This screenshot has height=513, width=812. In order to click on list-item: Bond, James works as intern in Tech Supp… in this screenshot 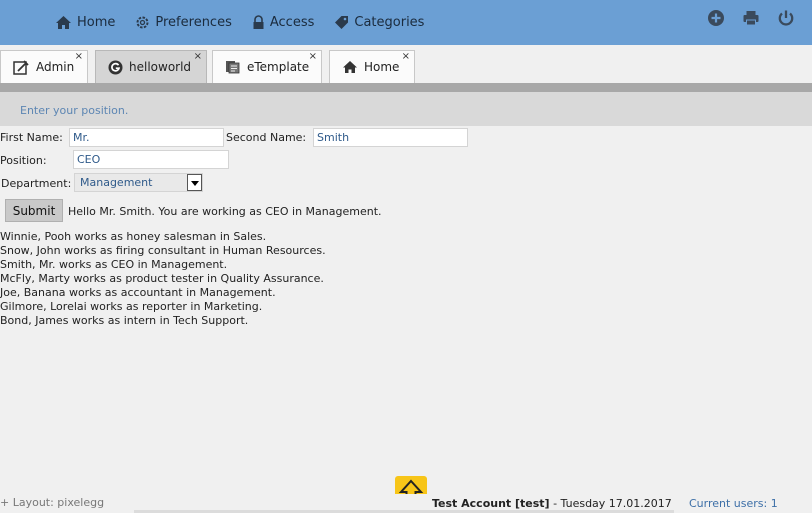, I will do `click(124, 320)`.